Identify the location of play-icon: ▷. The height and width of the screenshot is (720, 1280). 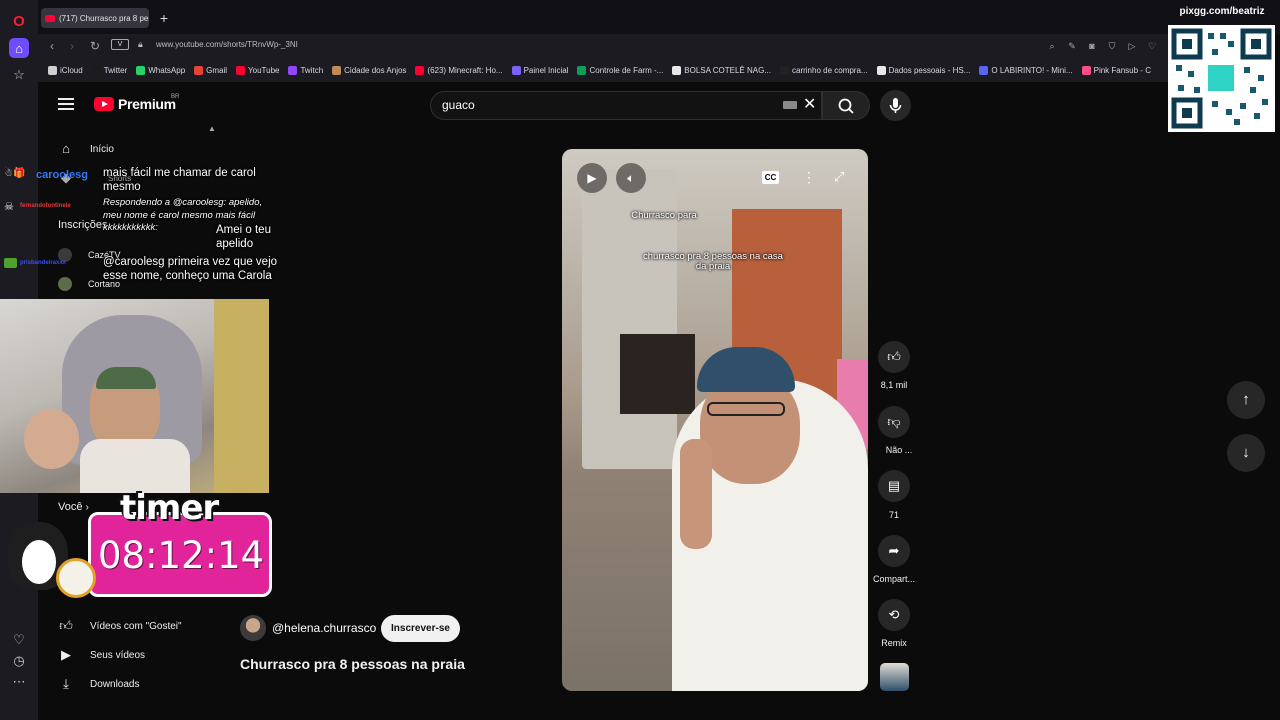
(1132, 46).